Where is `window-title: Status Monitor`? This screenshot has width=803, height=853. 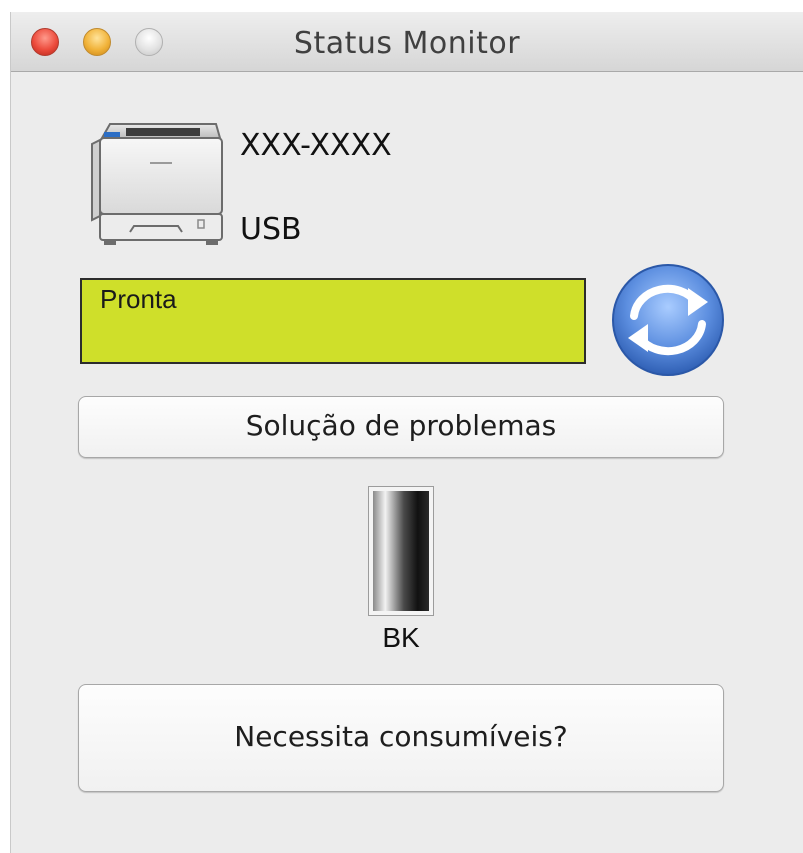
window-title: Status Monitor is located at coordinates (407, 43).